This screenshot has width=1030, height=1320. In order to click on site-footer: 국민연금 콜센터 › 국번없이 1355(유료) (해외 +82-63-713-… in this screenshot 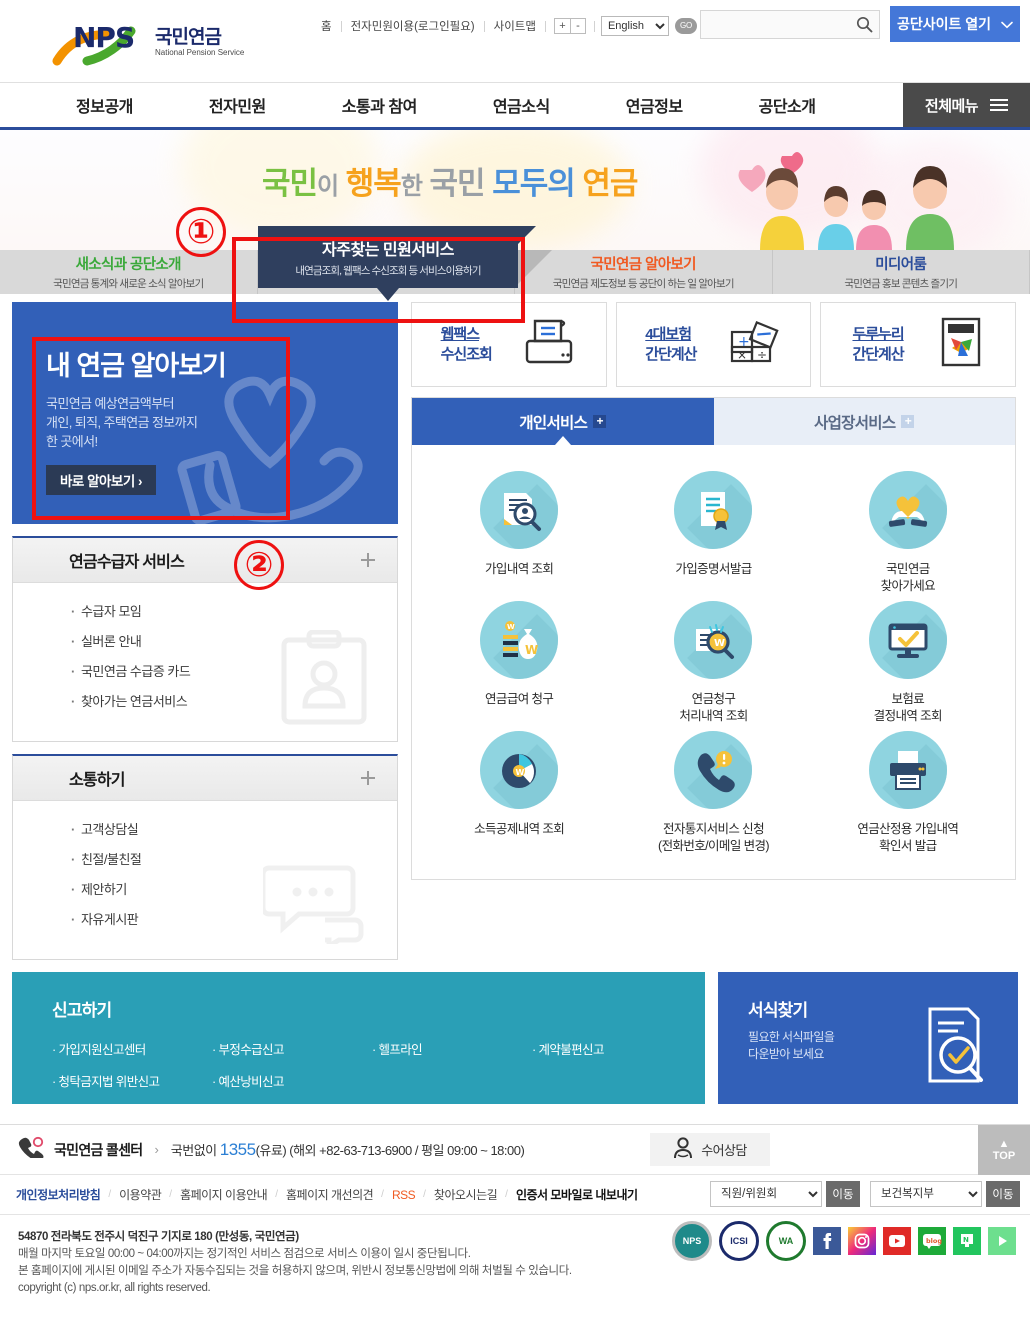, I will do `click(515, 1212)`.